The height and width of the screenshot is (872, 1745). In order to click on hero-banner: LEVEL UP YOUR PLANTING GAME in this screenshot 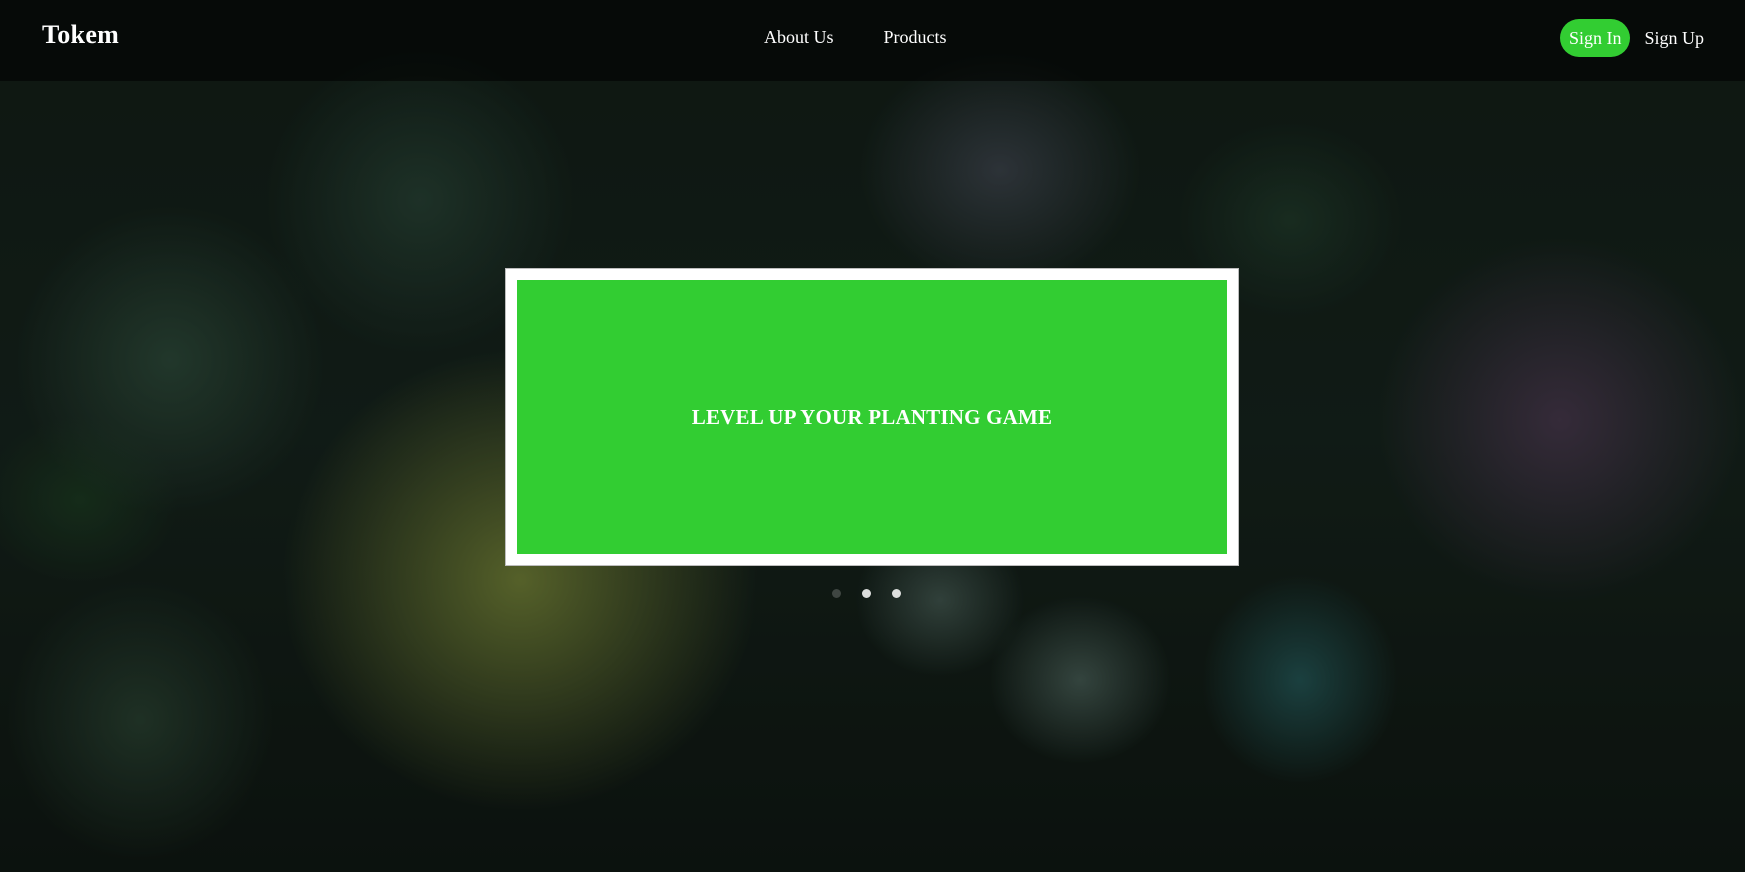, I will do `click(872, 417)`.